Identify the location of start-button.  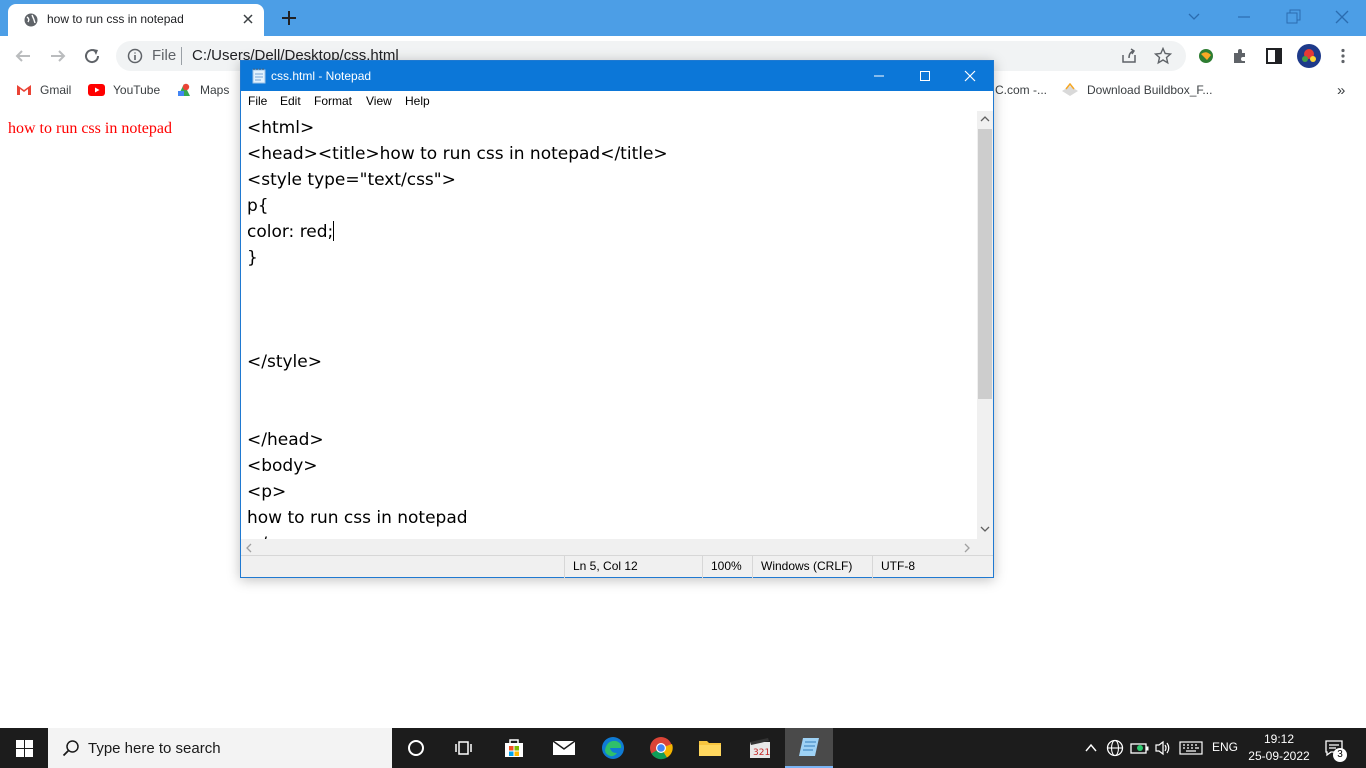
(24, 748).